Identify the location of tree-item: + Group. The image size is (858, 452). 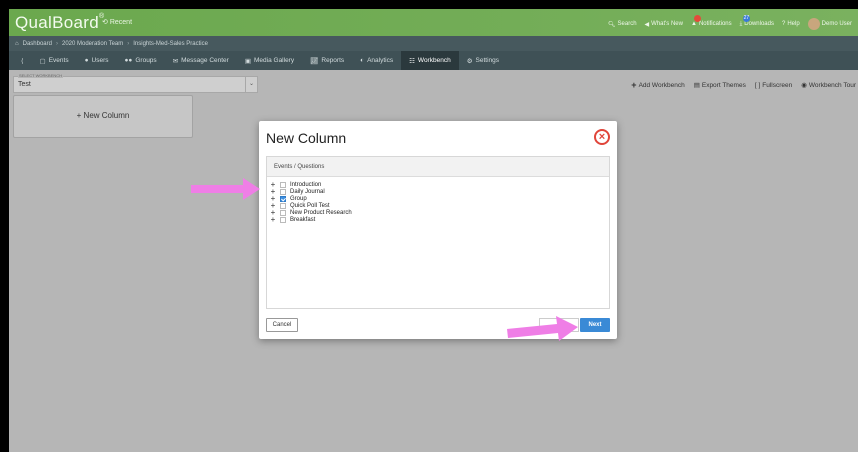
(439, 199).